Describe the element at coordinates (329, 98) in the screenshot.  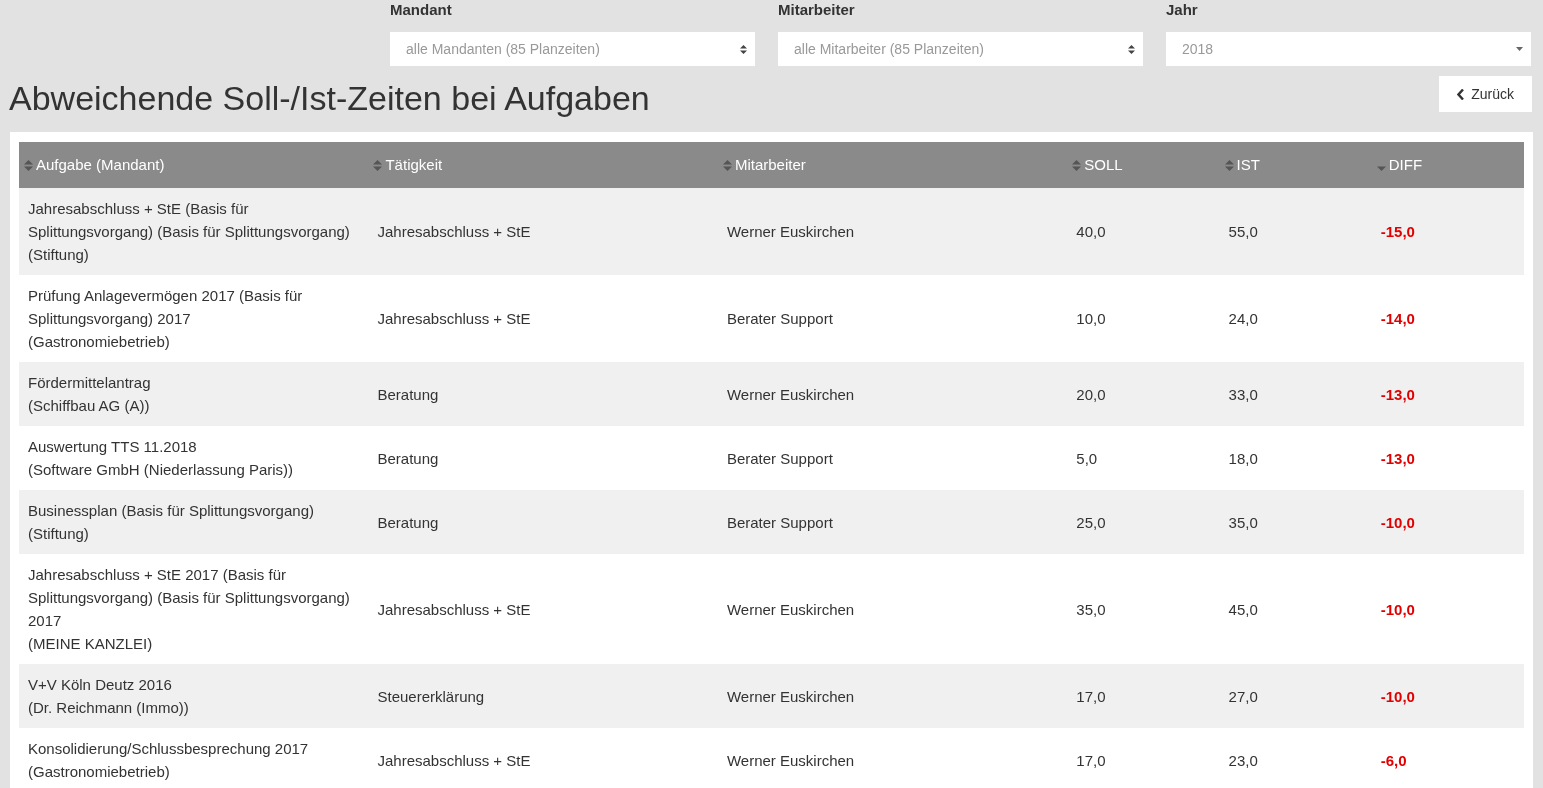
I see `page-title: Abweichende Soll-/Ist-Zeiten bei Aufgaben` at that location.